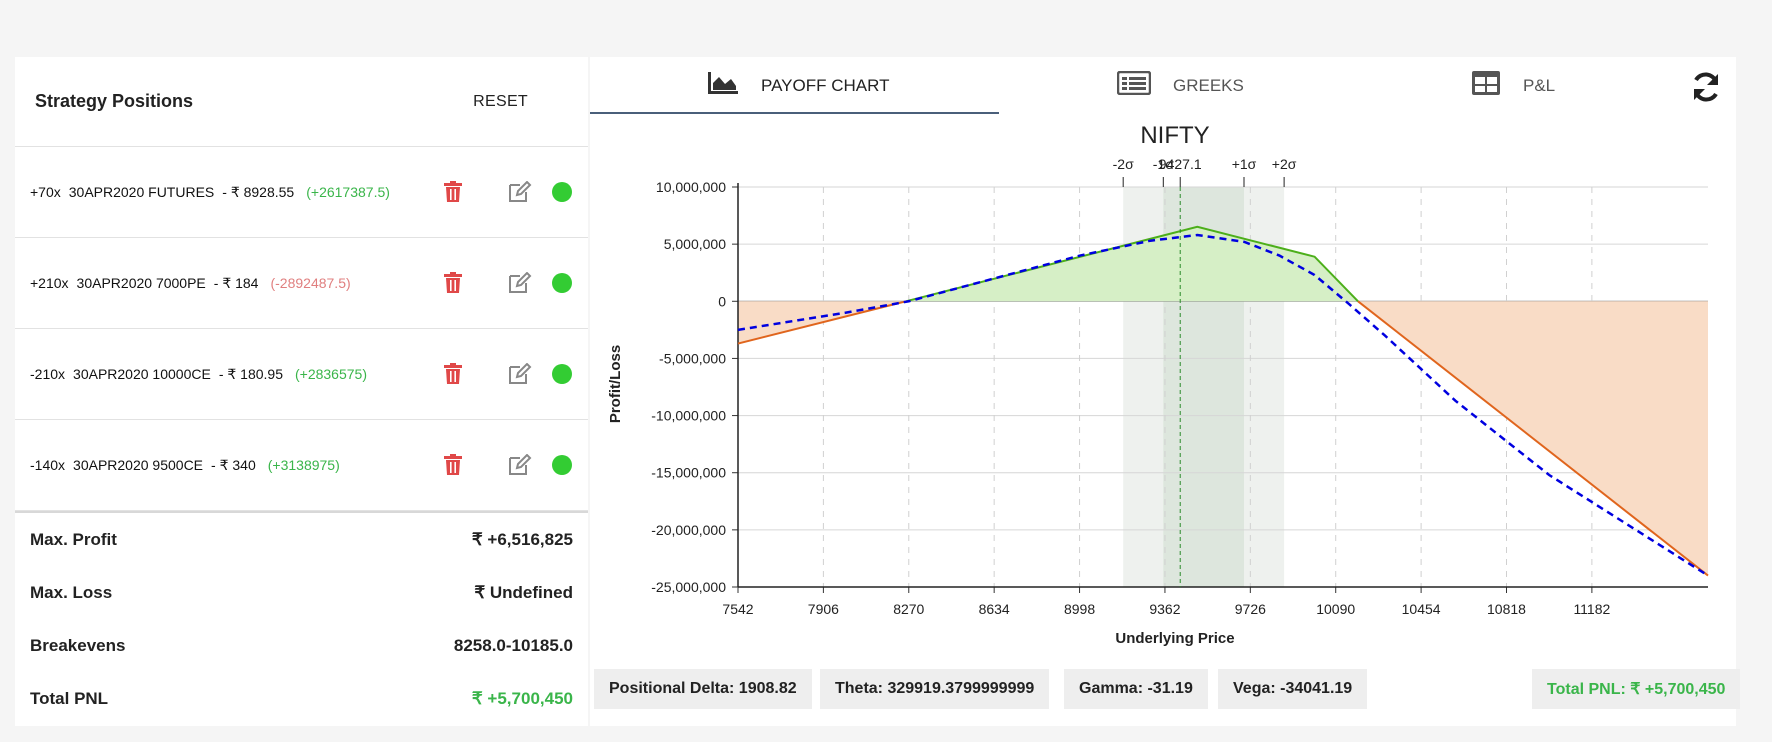  I want to click on tab-pnl: P&L, so click(1513, 85).